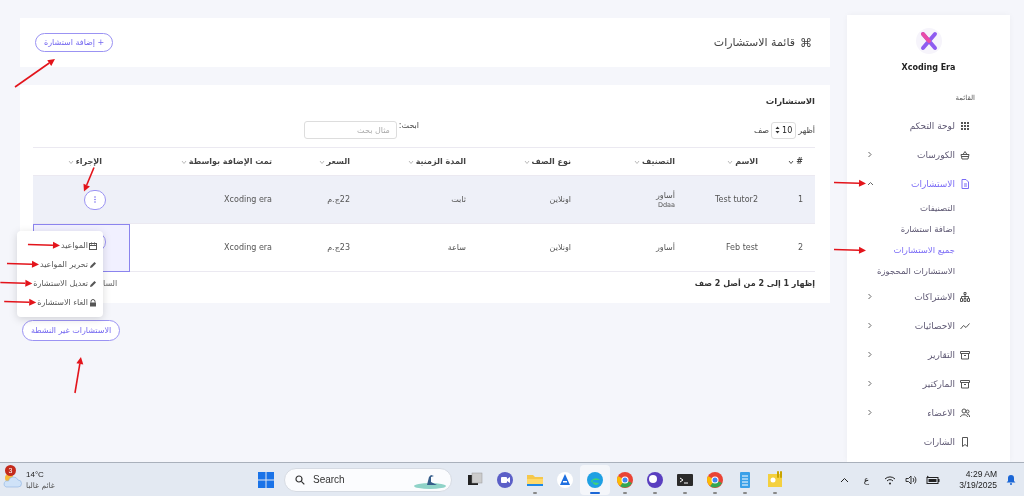 This screenshot has height=496, width=1024. I want to click on sidebar-item: الاحصائيات, so click(918, 325).